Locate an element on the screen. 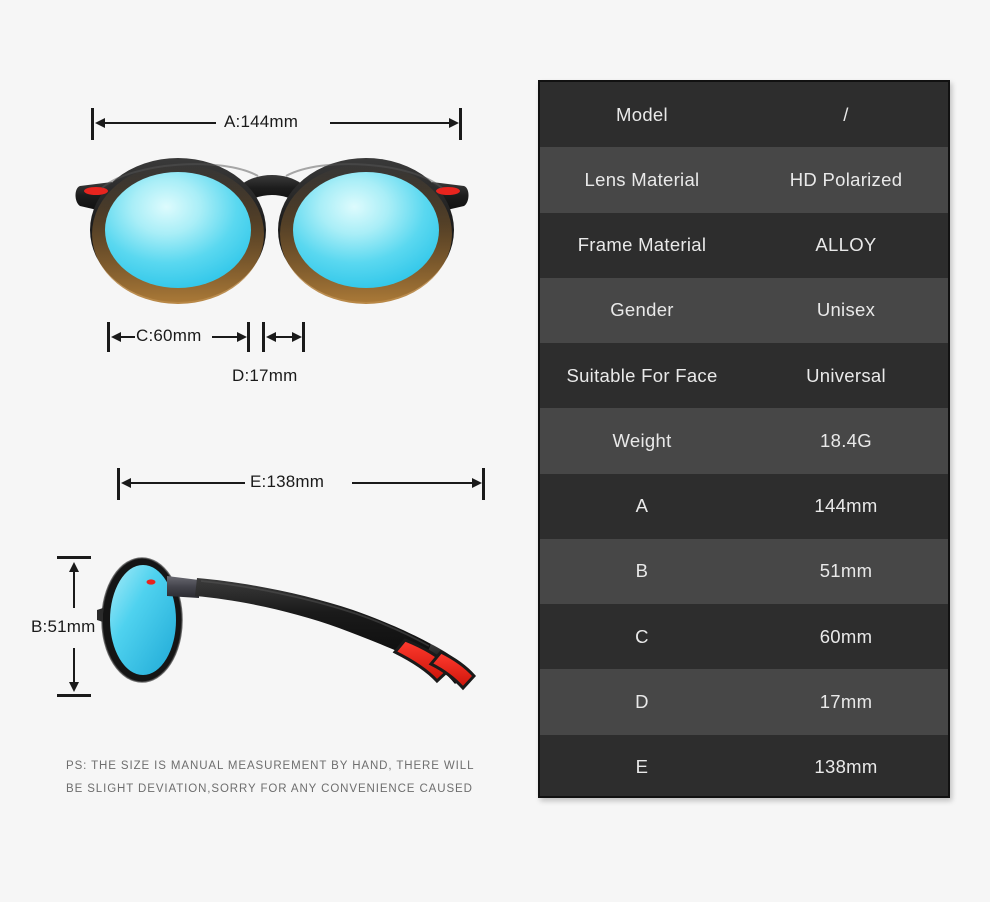 The width and height of the screenshot is (990, 902). spec-value: 138mm is located at coordinates (846, 767).